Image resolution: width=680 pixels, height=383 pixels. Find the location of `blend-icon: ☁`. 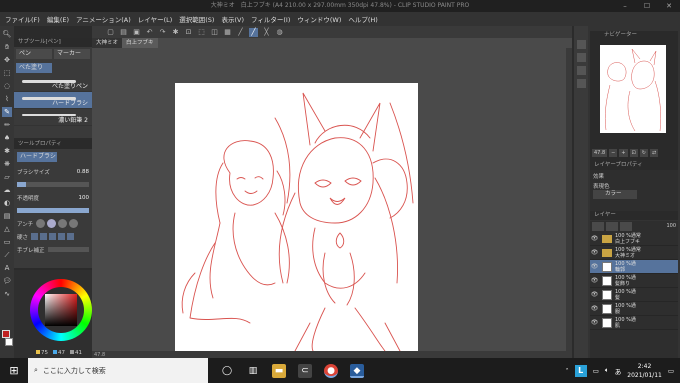

blend-icon: ☁ is located at coordinates (7, 190).